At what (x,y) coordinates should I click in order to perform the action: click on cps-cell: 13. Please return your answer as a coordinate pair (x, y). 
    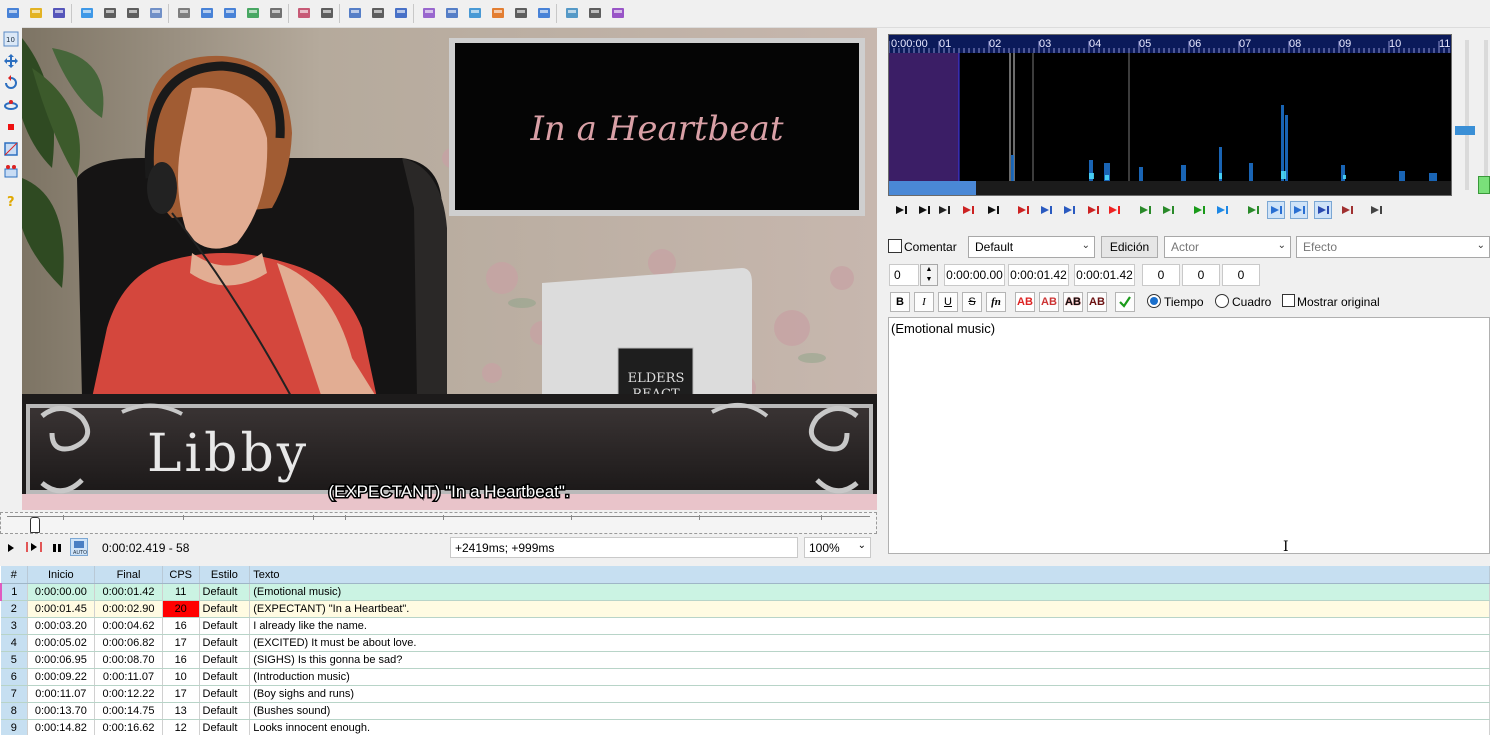
    Looking at the image, I should click on (181, 711).